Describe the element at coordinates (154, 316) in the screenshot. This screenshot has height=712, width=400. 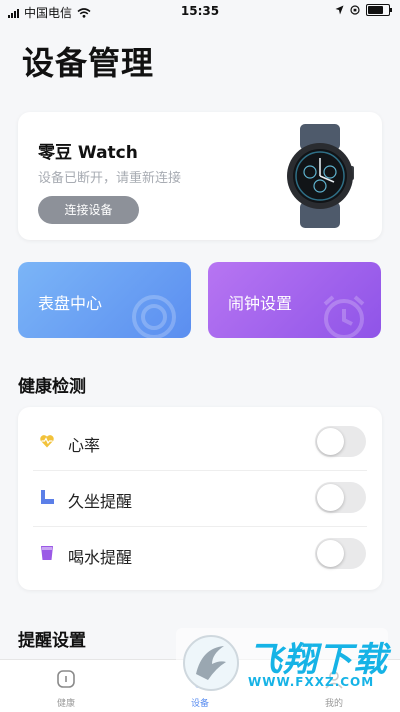
I see `watch-dial-icon` at that location.